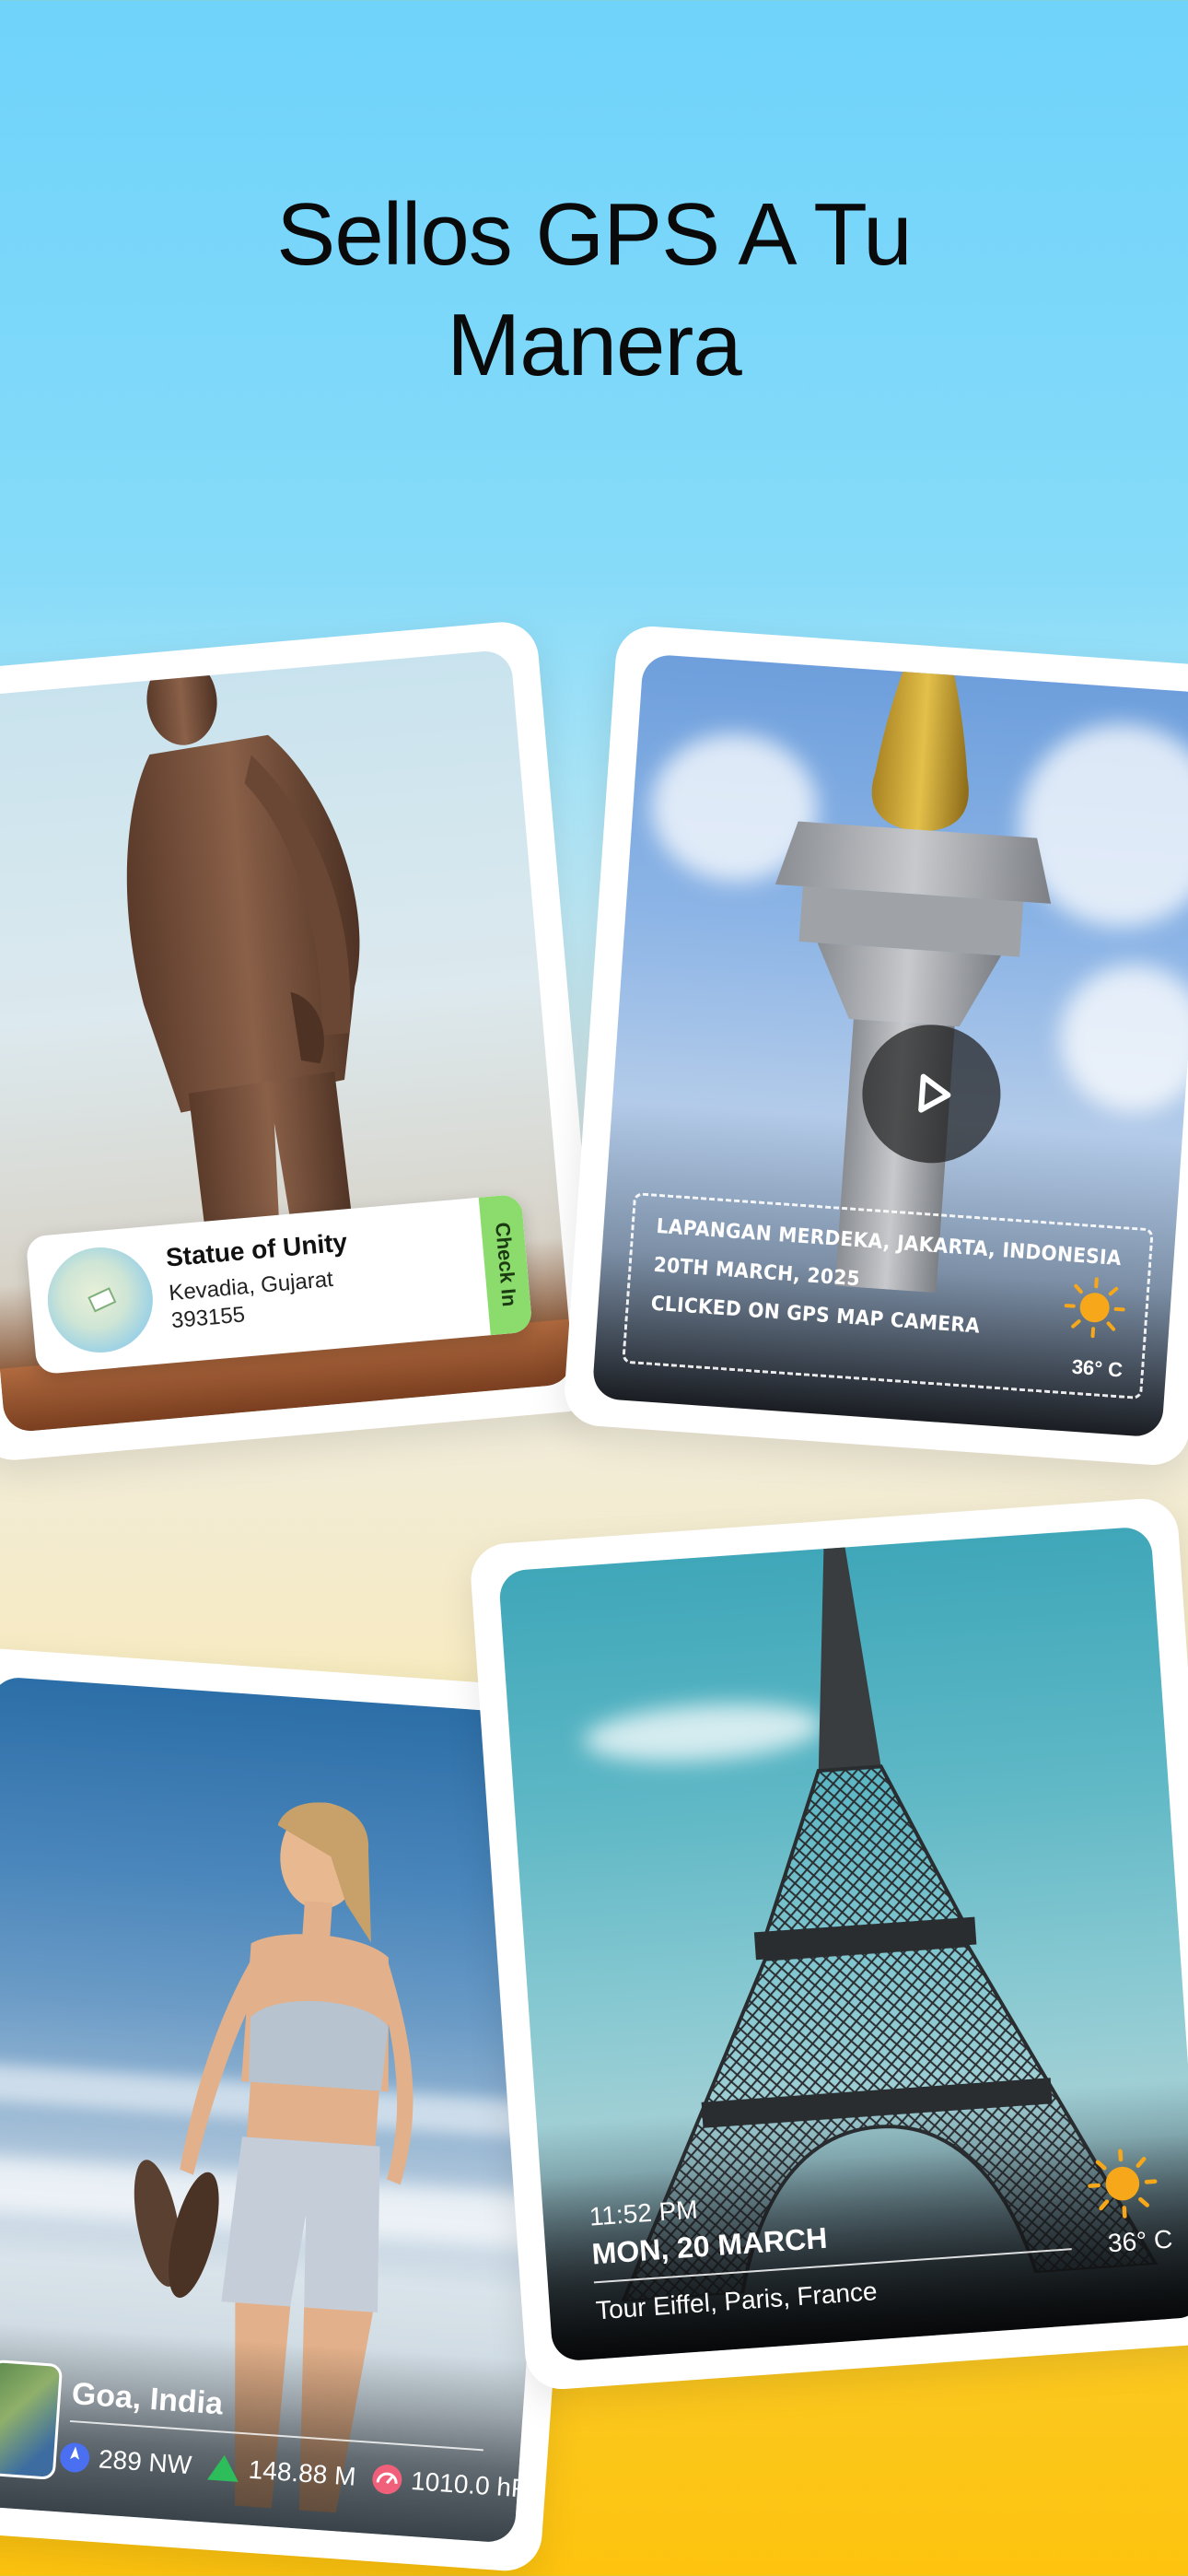 The image size is (1188, 2576). I want to click on map-marker-icon, so click(102, 1300).